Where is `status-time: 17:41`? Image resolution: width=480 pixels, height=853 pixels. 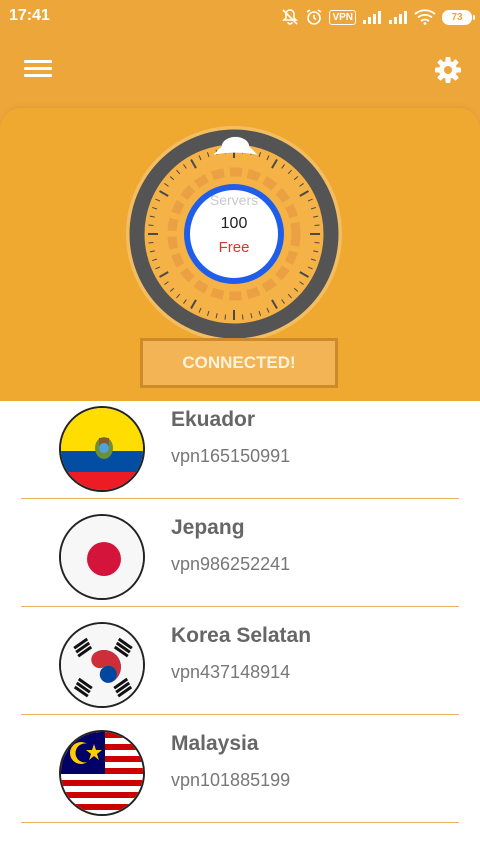
status-time: 17:41 is located at coordinates (29, 15).